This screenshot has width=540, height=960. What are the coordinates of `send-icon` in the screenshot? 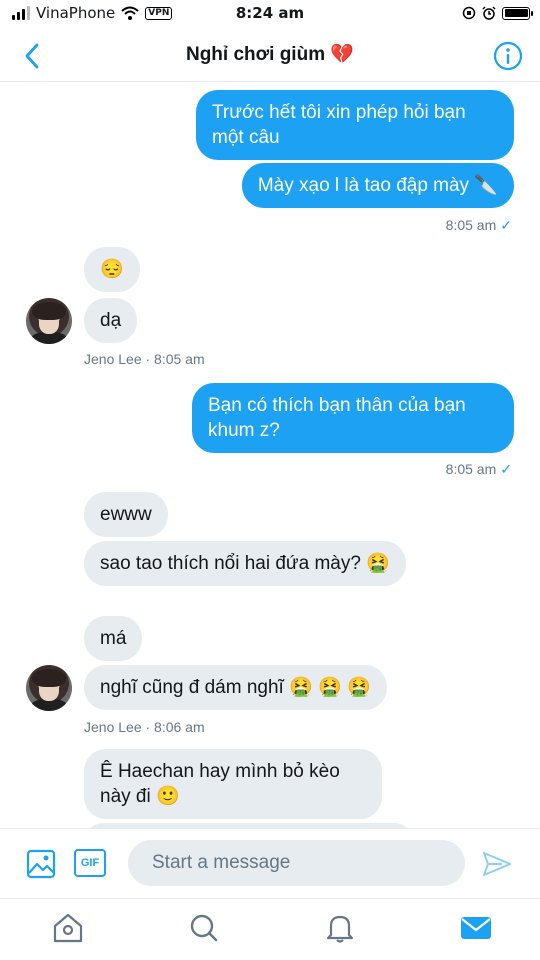 It's located at (497, 864).